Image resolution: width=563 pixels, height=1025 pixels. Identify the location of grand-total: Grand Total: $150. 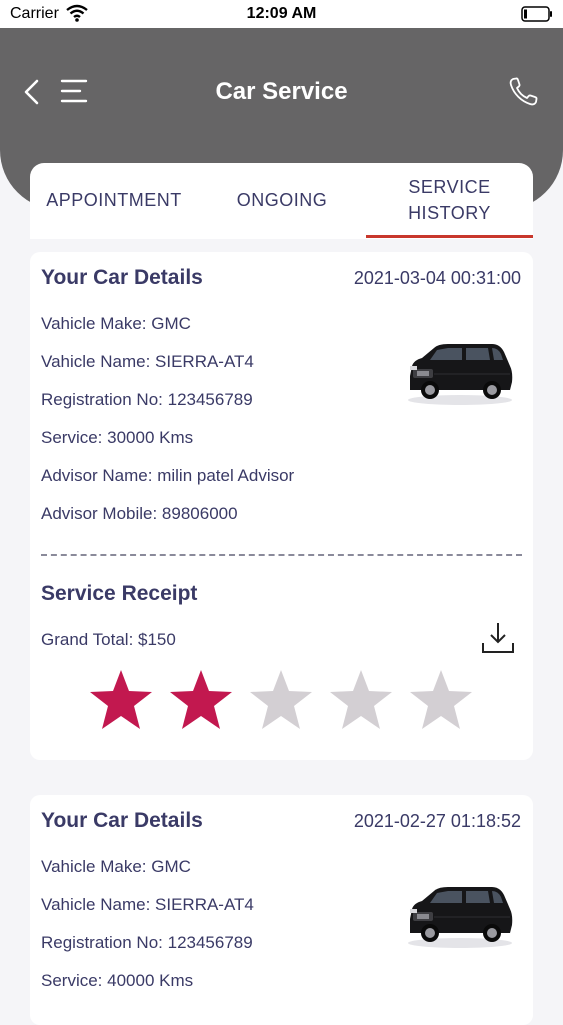
(108, 639).